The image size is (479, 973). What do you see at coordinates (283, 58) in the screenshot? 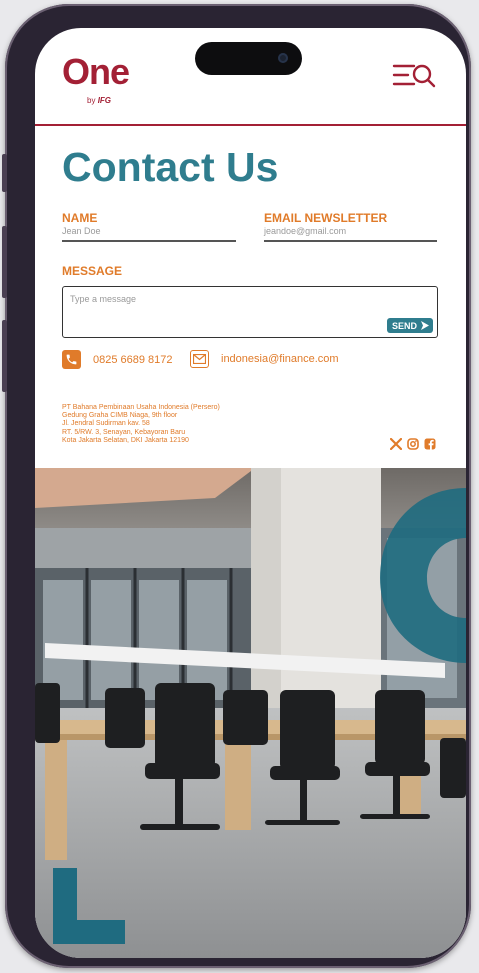
I see `camera-icon` at bounding box center [283, 58].